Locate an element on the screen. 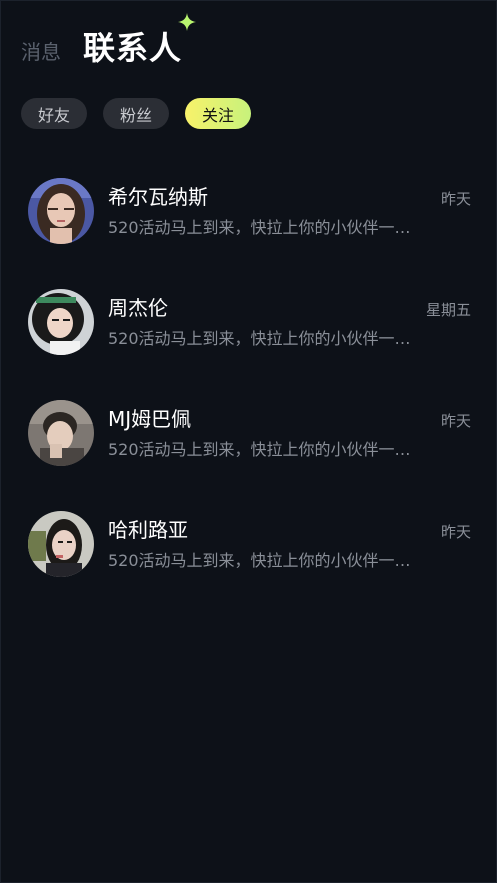 This screenshot has height=883, width=497. tab-contacts: 联系人 is located at coordinates (140, 41).